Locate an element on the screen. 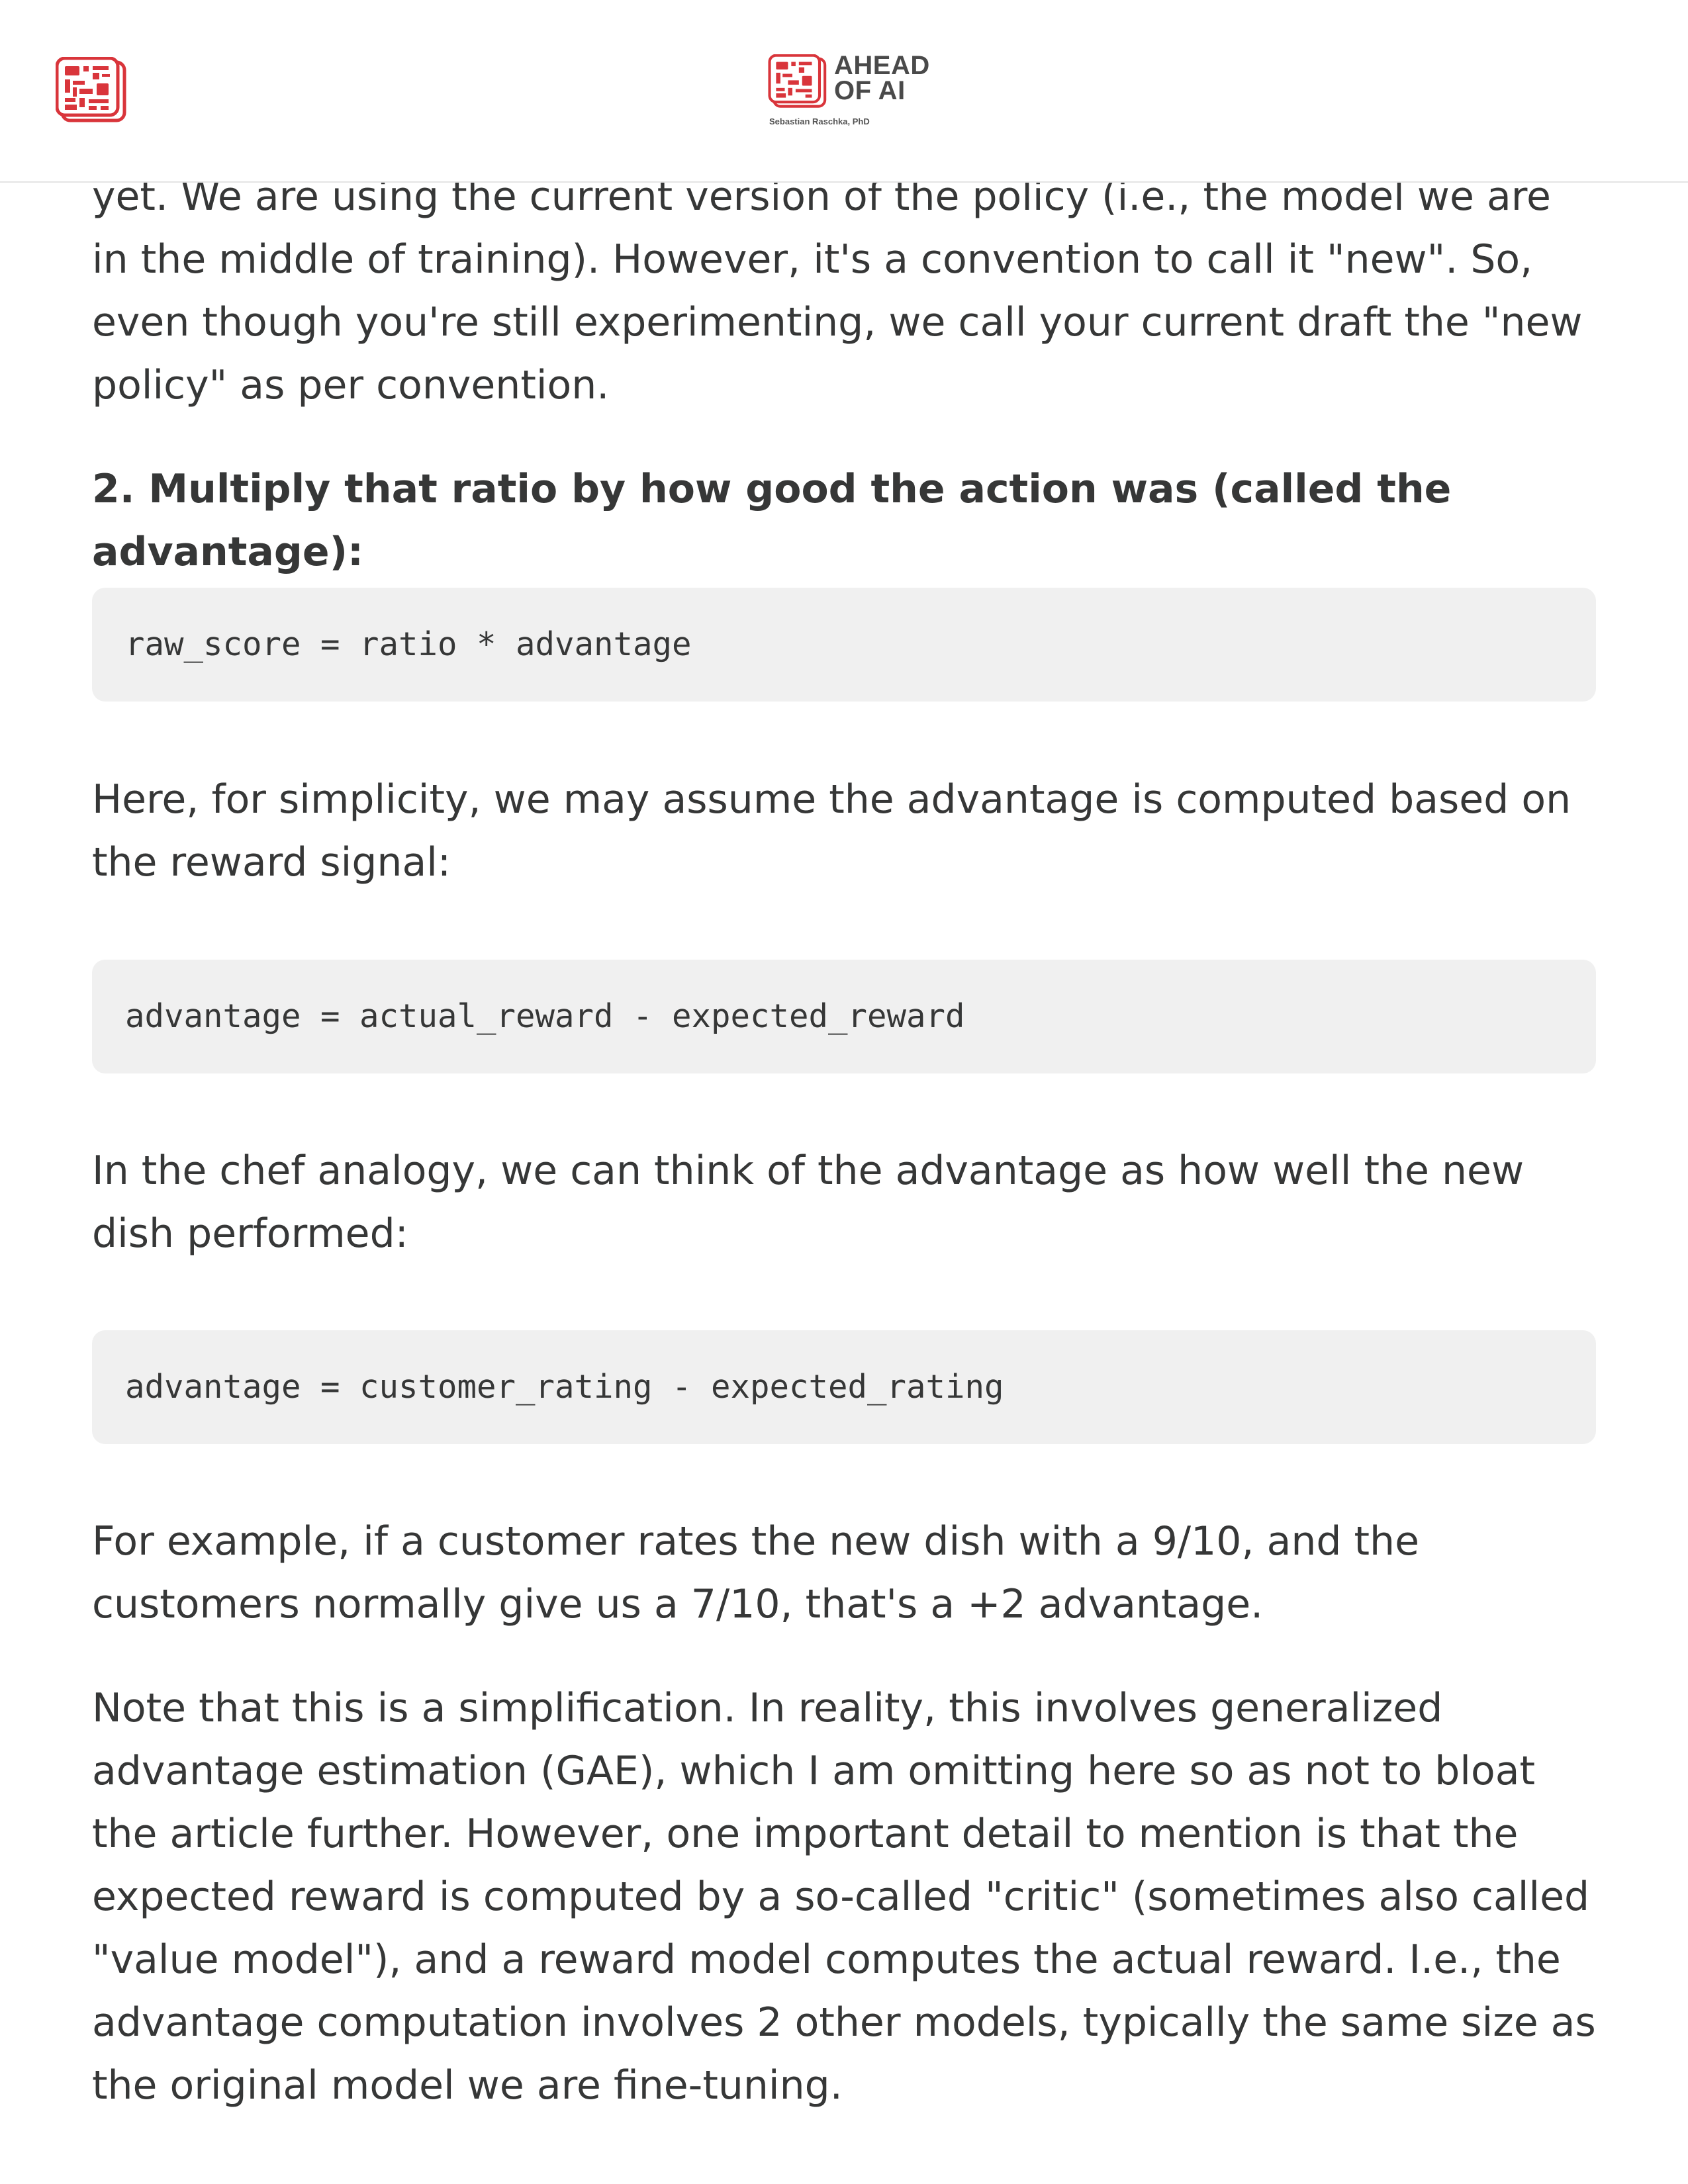  site-header: AHEAD OF AI Sebastian Raschka, PhD is located at coordinates (844, 92).